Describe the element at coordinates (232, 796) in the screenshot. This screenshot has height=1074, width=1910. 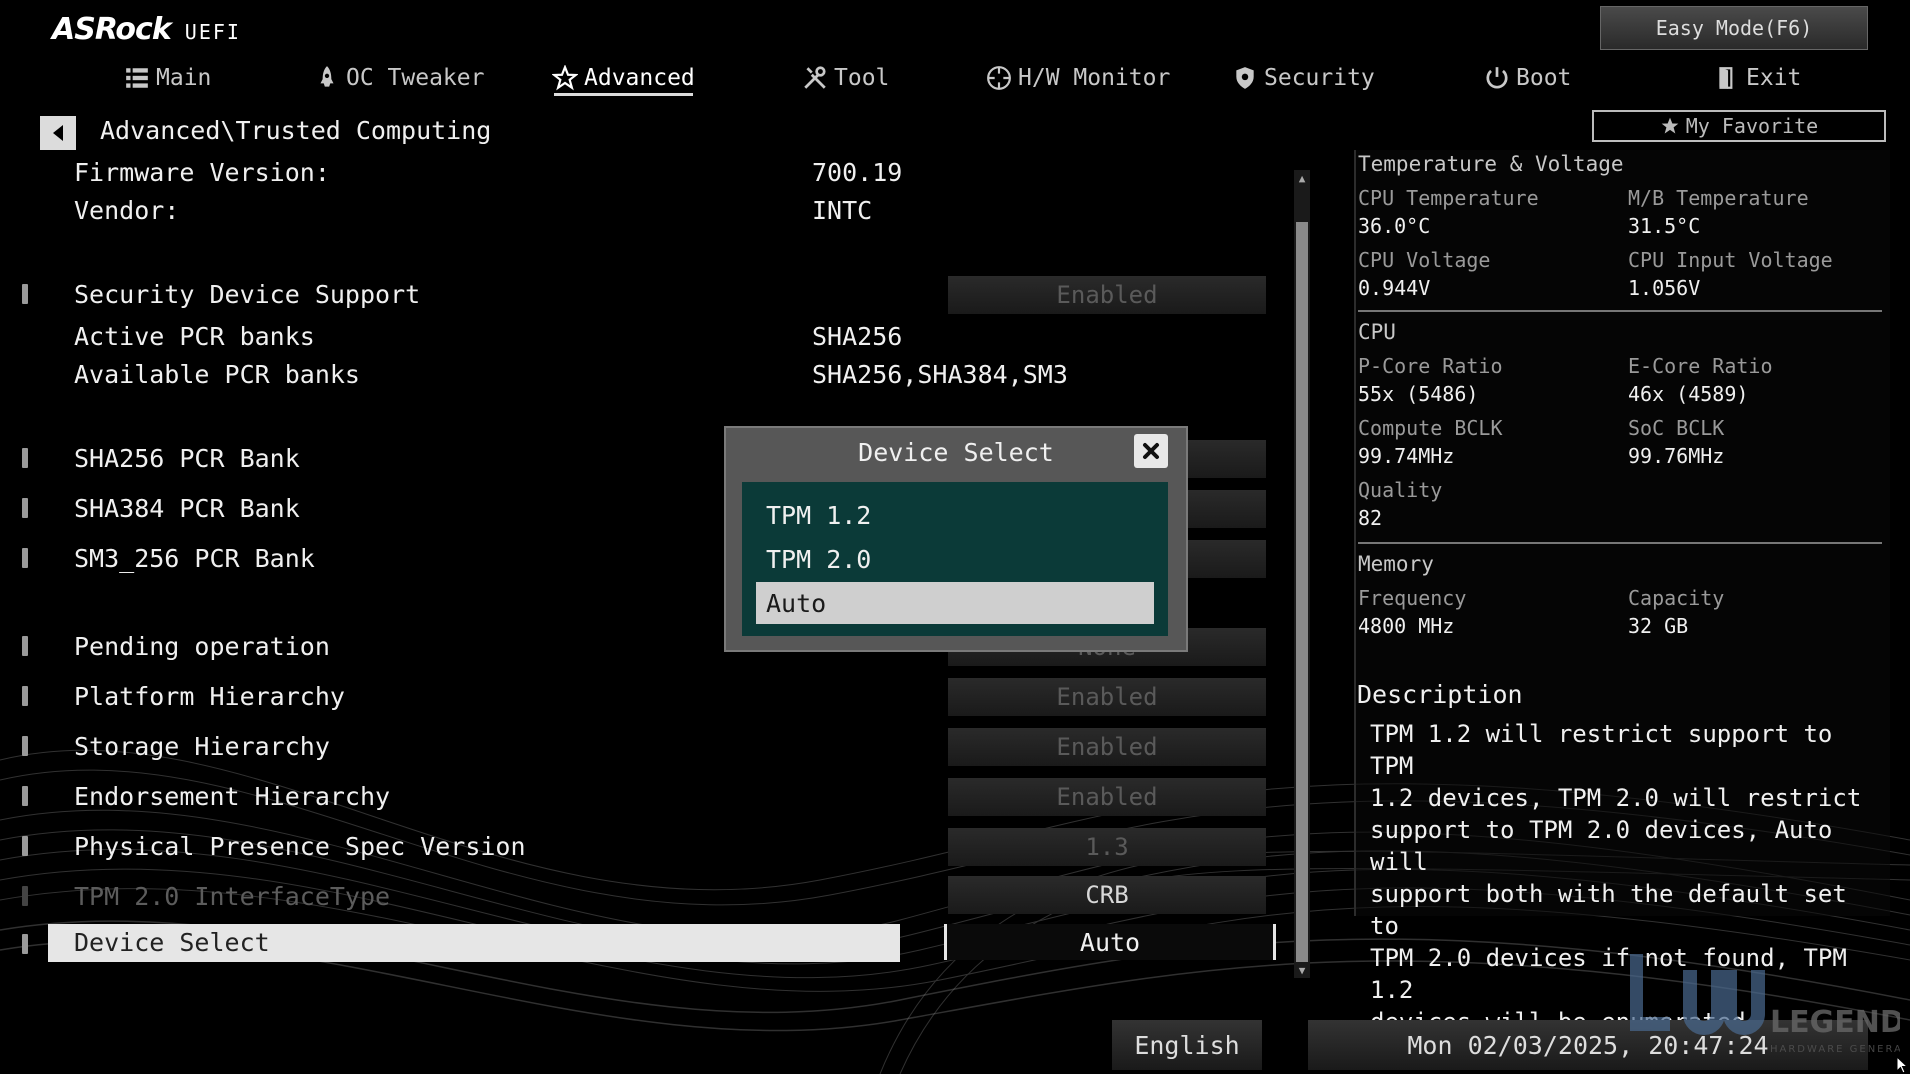
I see `endorsement-hierarchy-label: Endorsement Hierarchy` at that location.